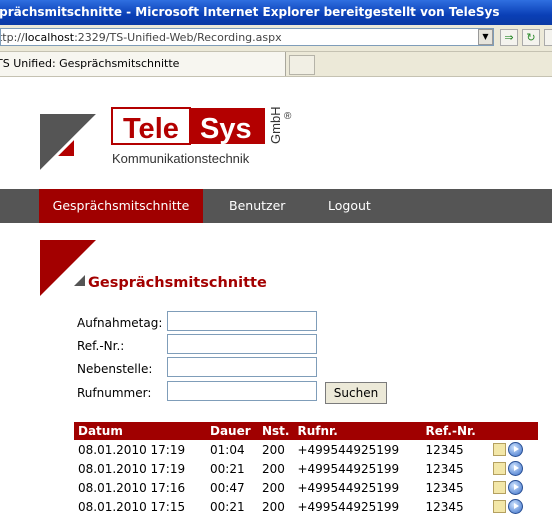  What do you see at coordinates (226, 129) in the screenshot?
I see `logo-sys-text: Sys` at bounding box center [226, 129].